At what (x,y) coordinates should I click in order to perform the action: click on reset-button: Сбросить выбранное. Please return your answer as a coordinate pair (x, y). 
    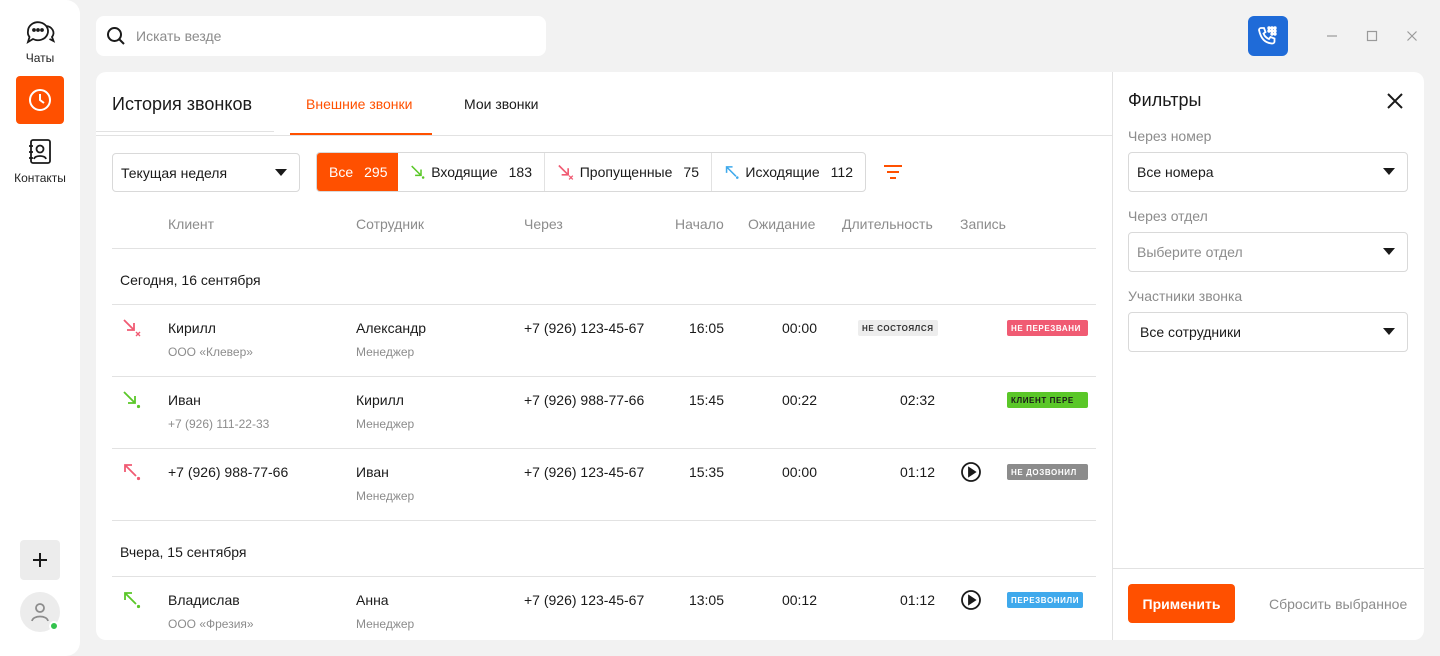
    Looking at the image, I should click on (1338, 604).